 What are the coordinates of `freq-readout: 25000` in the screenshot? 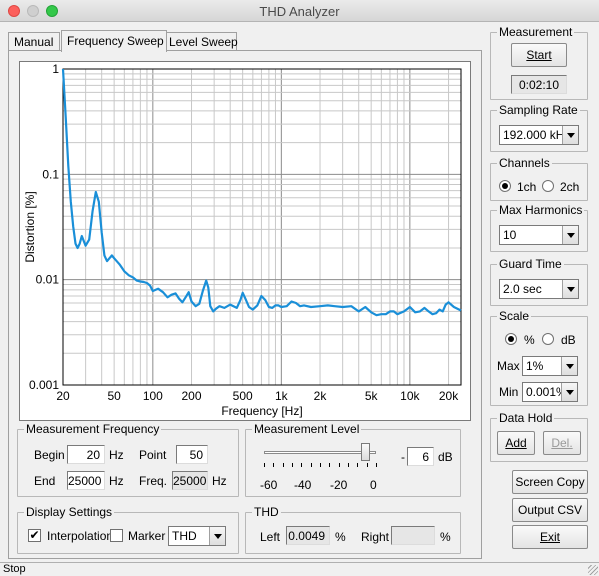 It's located at (190, 480).